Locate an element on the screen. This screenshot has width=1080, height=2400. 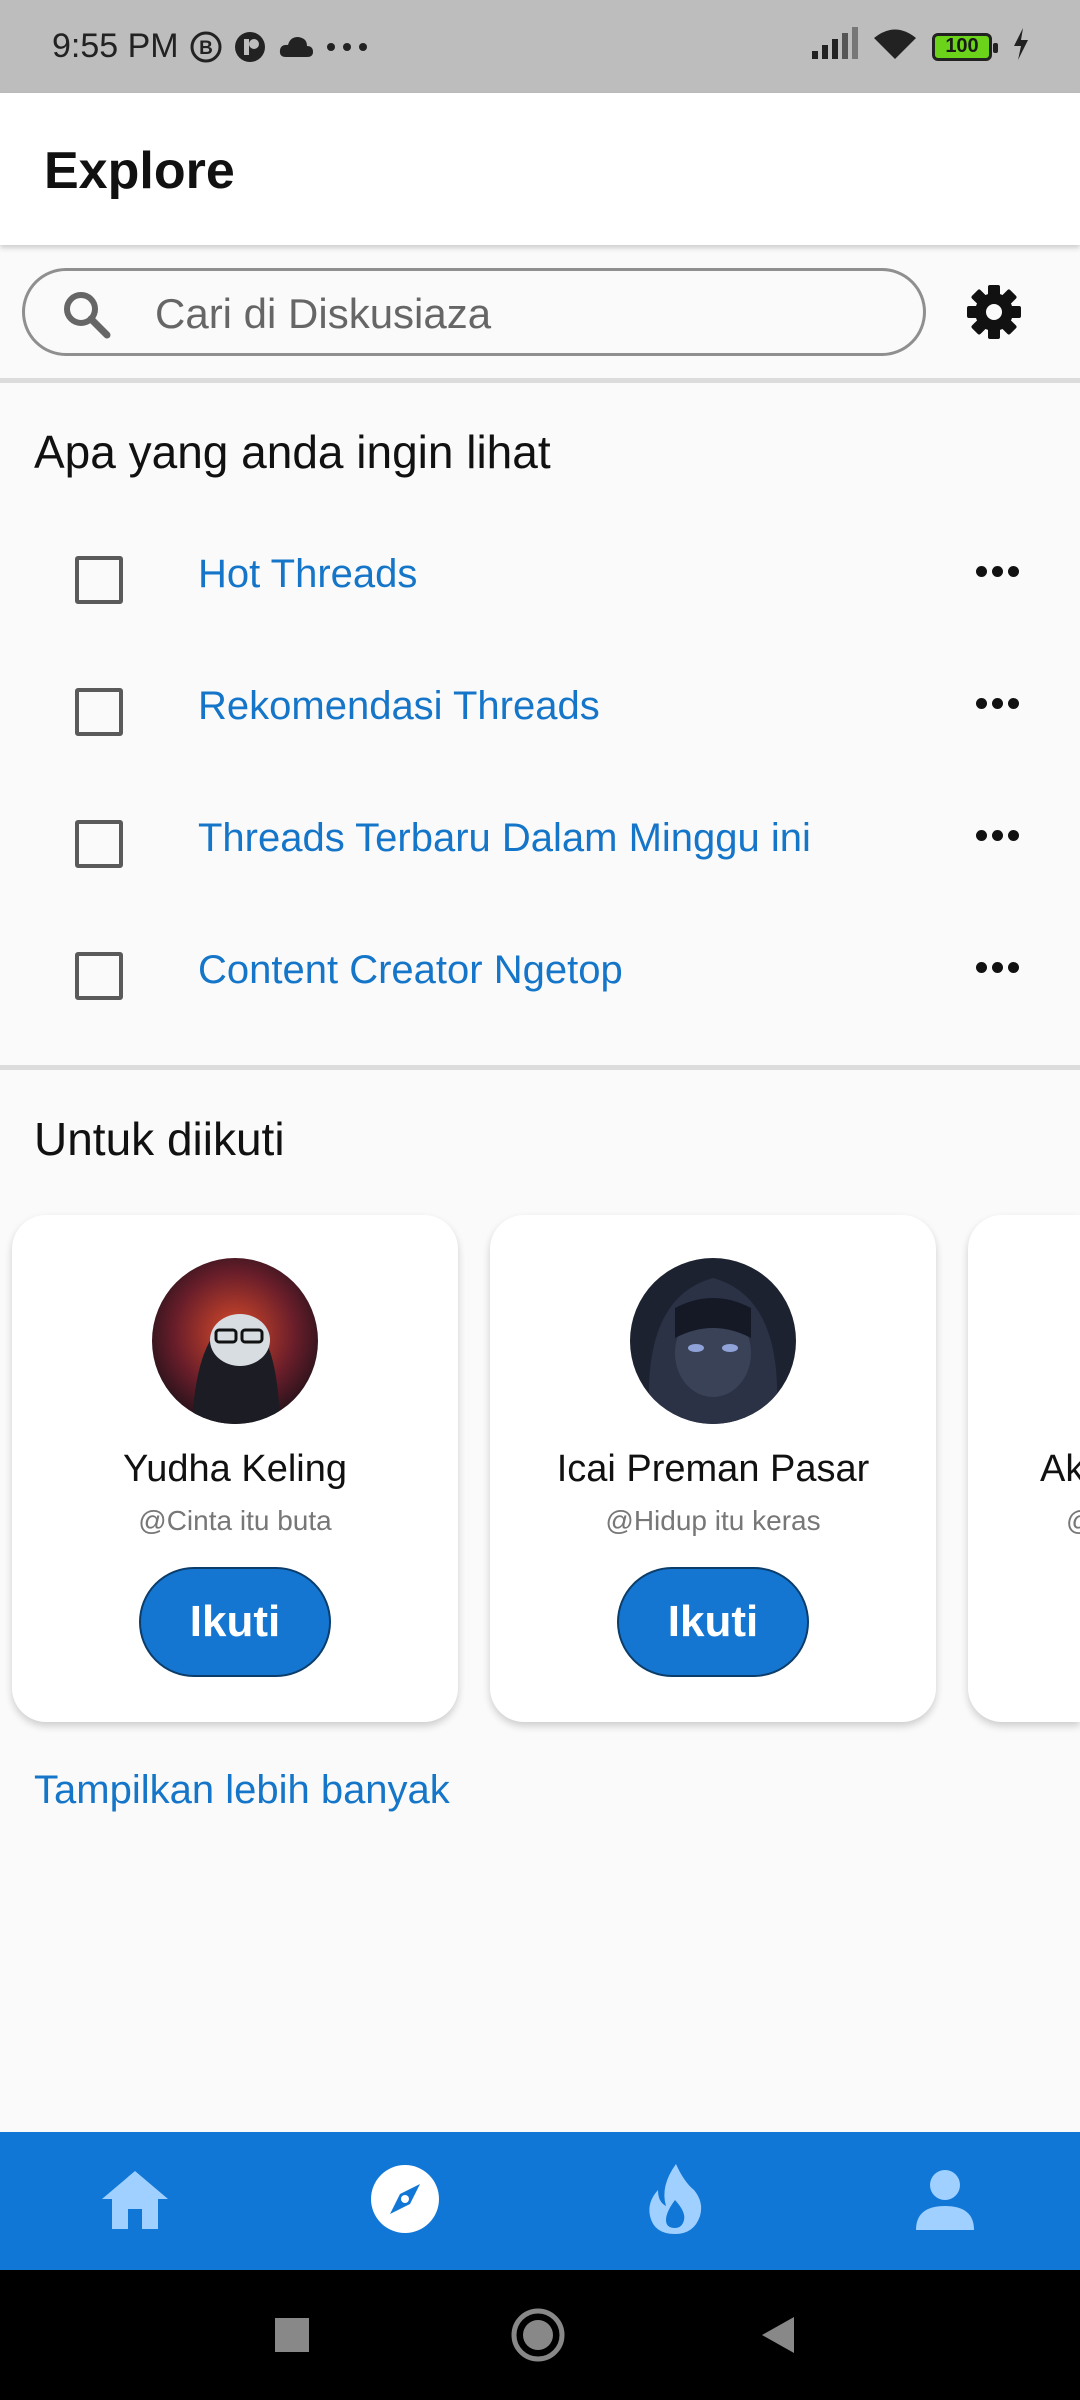
person-icon is located at coordinates (945, 2201).